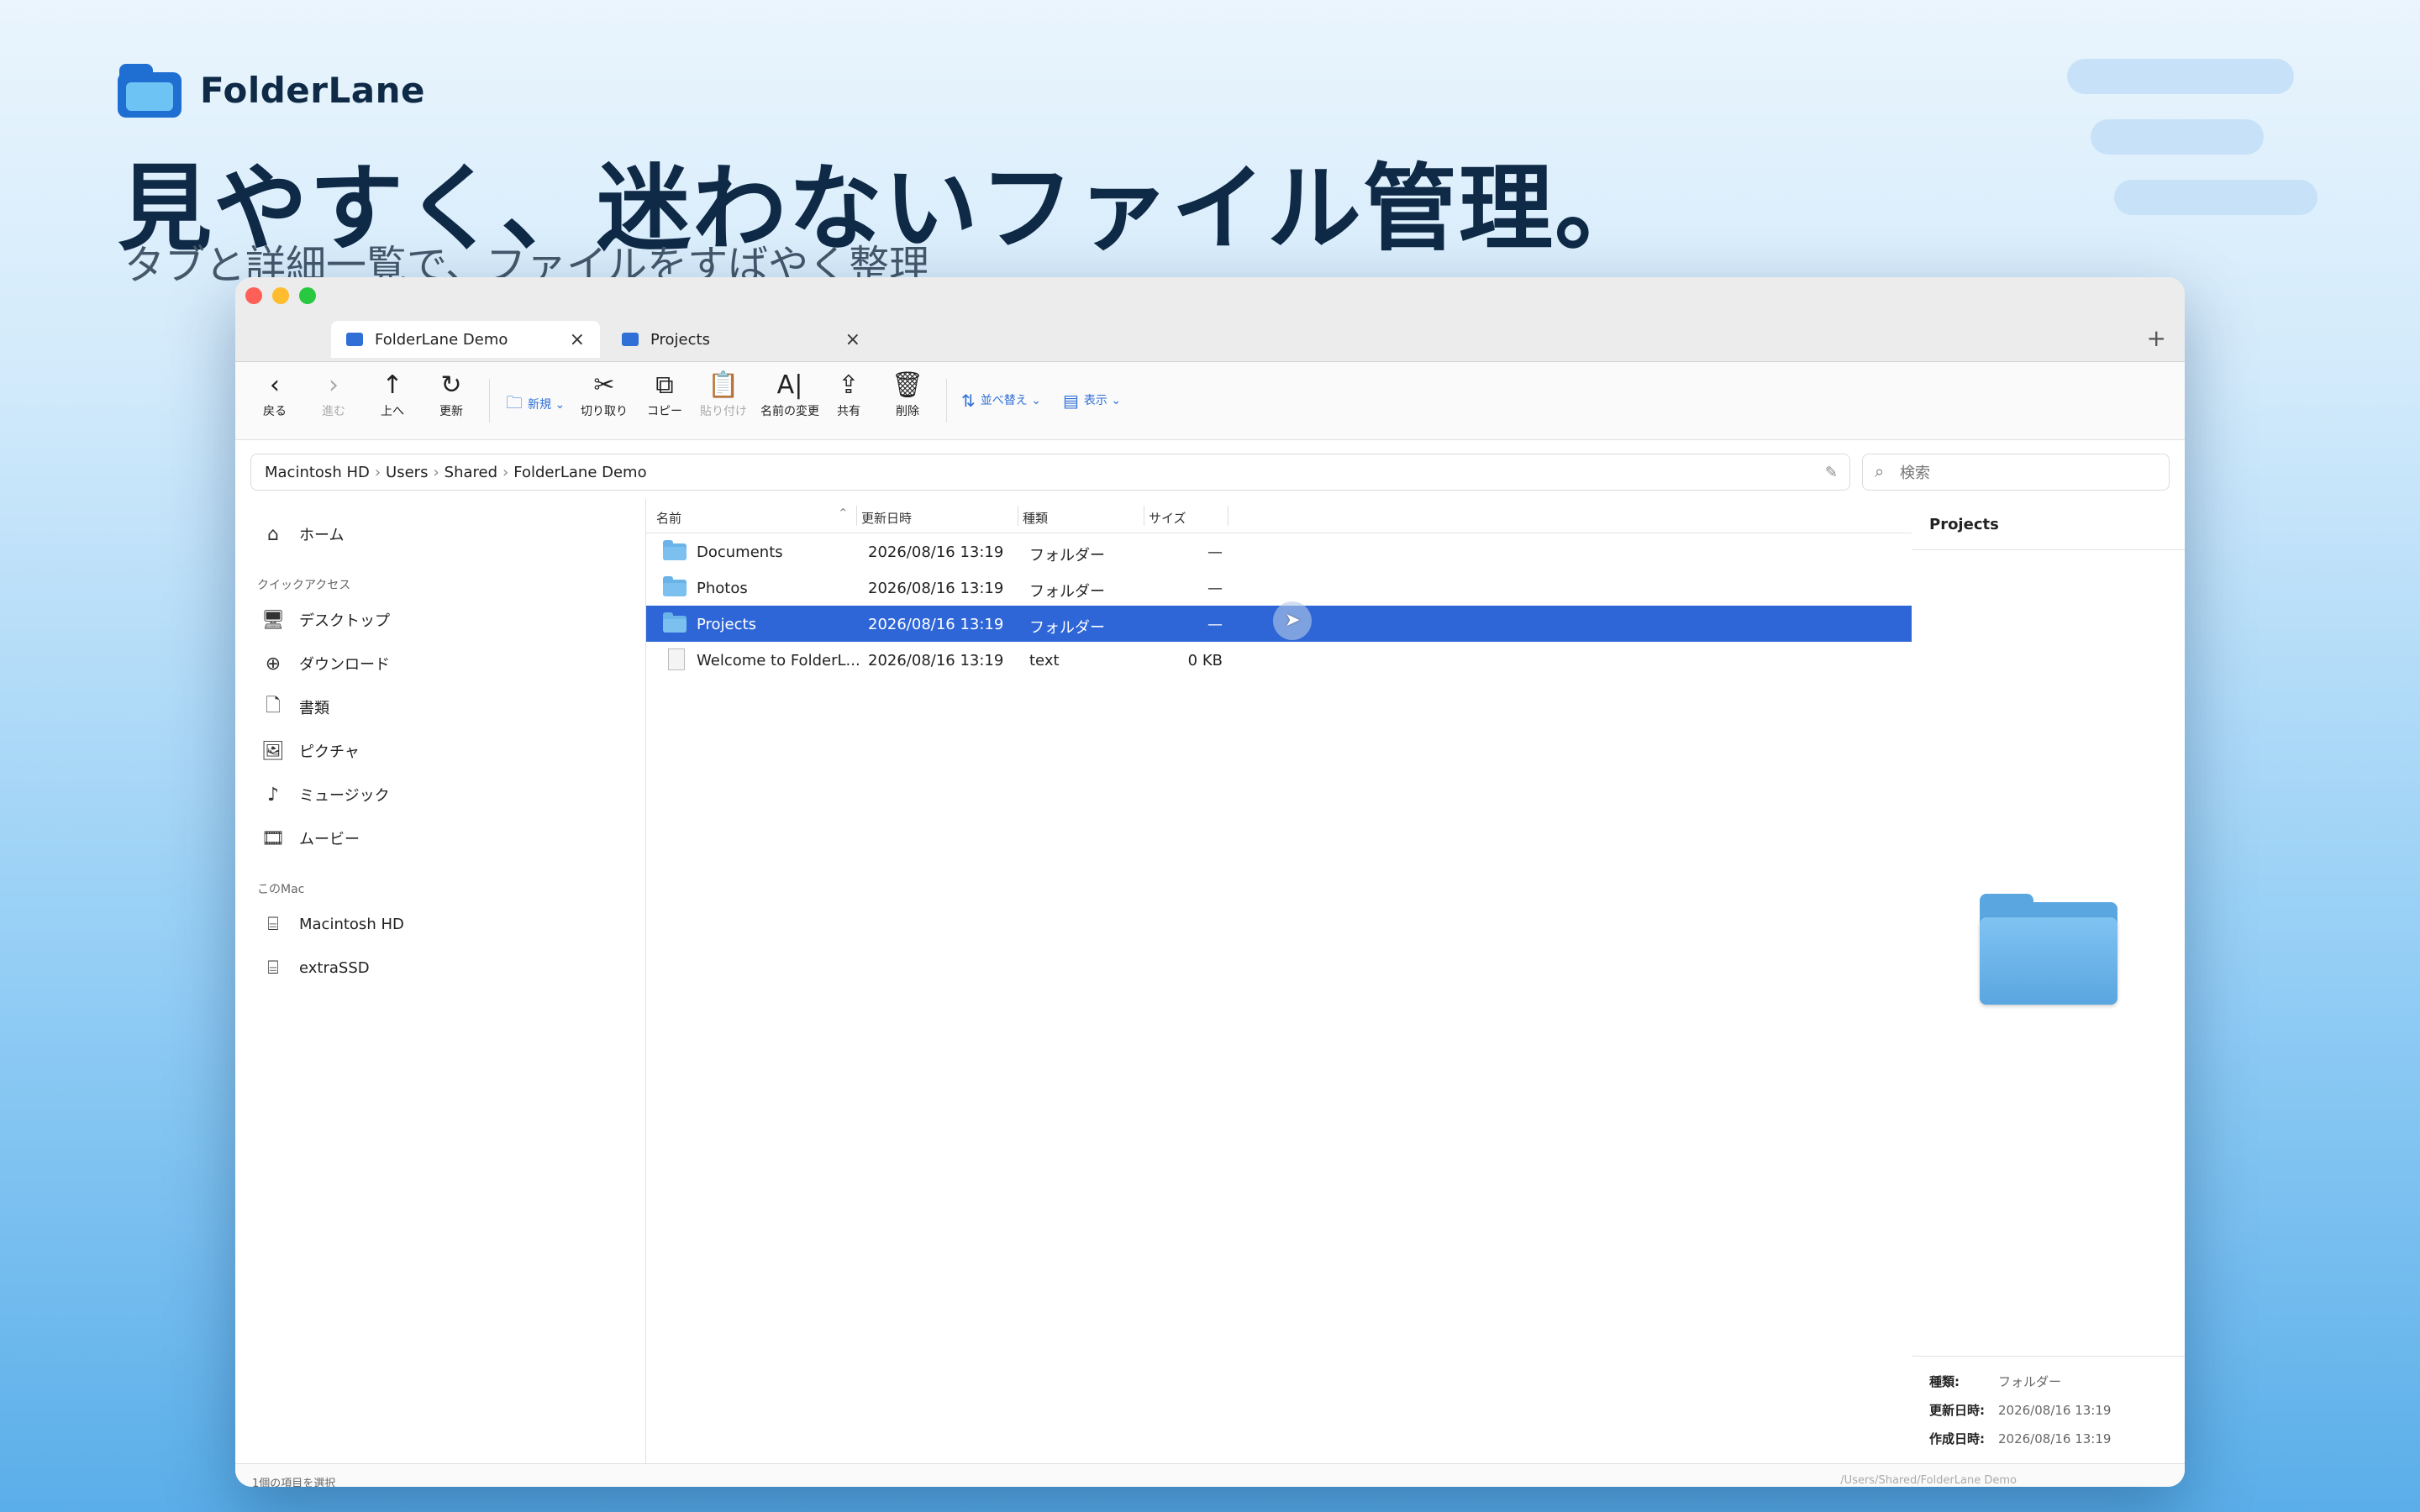  What do you see at coordinates (1995, 1381) in the screenshot?
I see `preview-kind: 種類: フォルダー` at bounding box center [1995, 1381].